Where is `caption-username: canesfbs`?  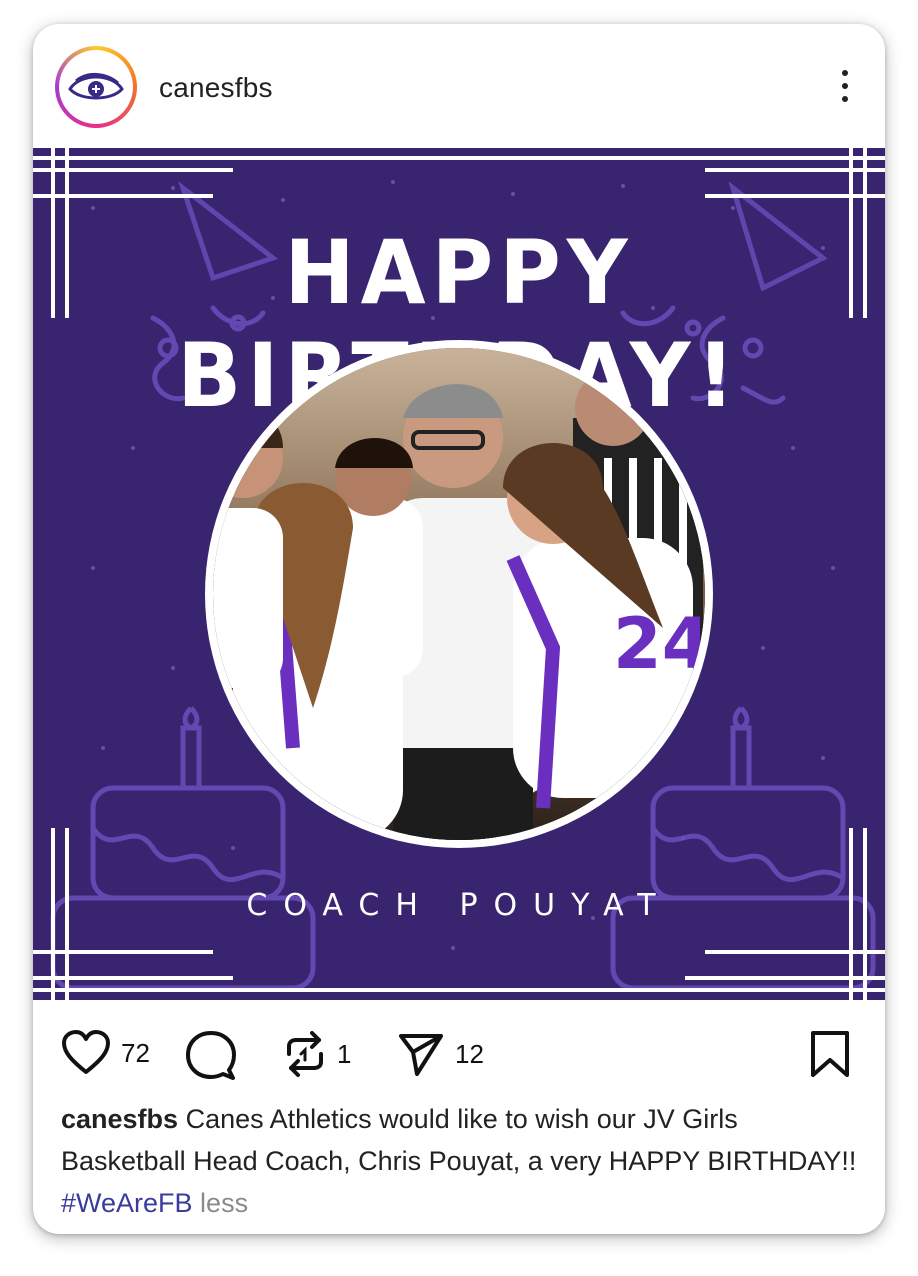
caption-username: canesfbs is located at coordinates (119, 1119).